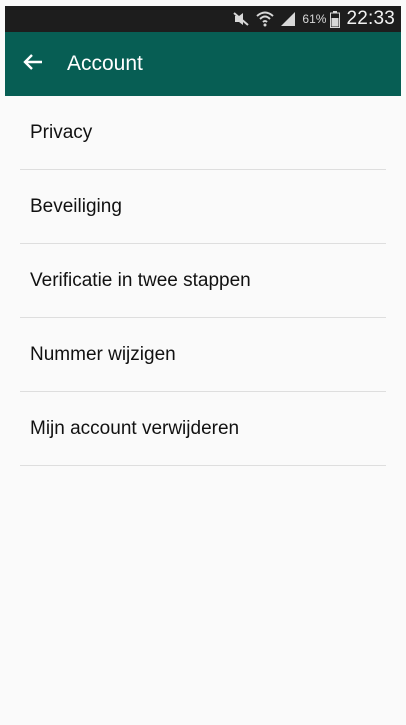  What do you see at coordinates (203, 429) in the screenshot?
I see `menu-item-delete-account: Mijn account verwijderen` at bounding box center [203, 429].